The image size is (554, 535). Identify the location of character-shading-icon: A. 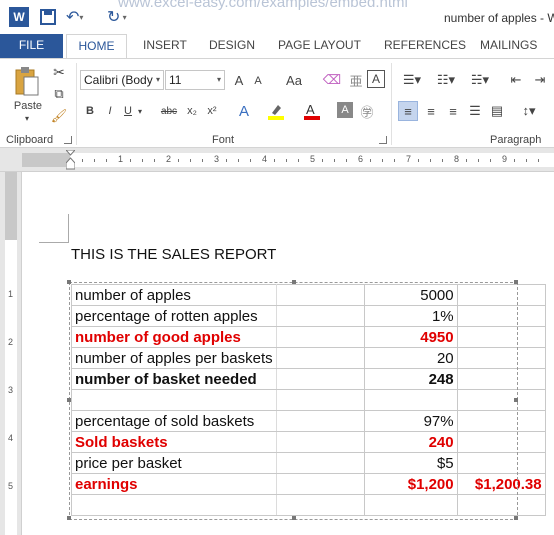
(345, 110).